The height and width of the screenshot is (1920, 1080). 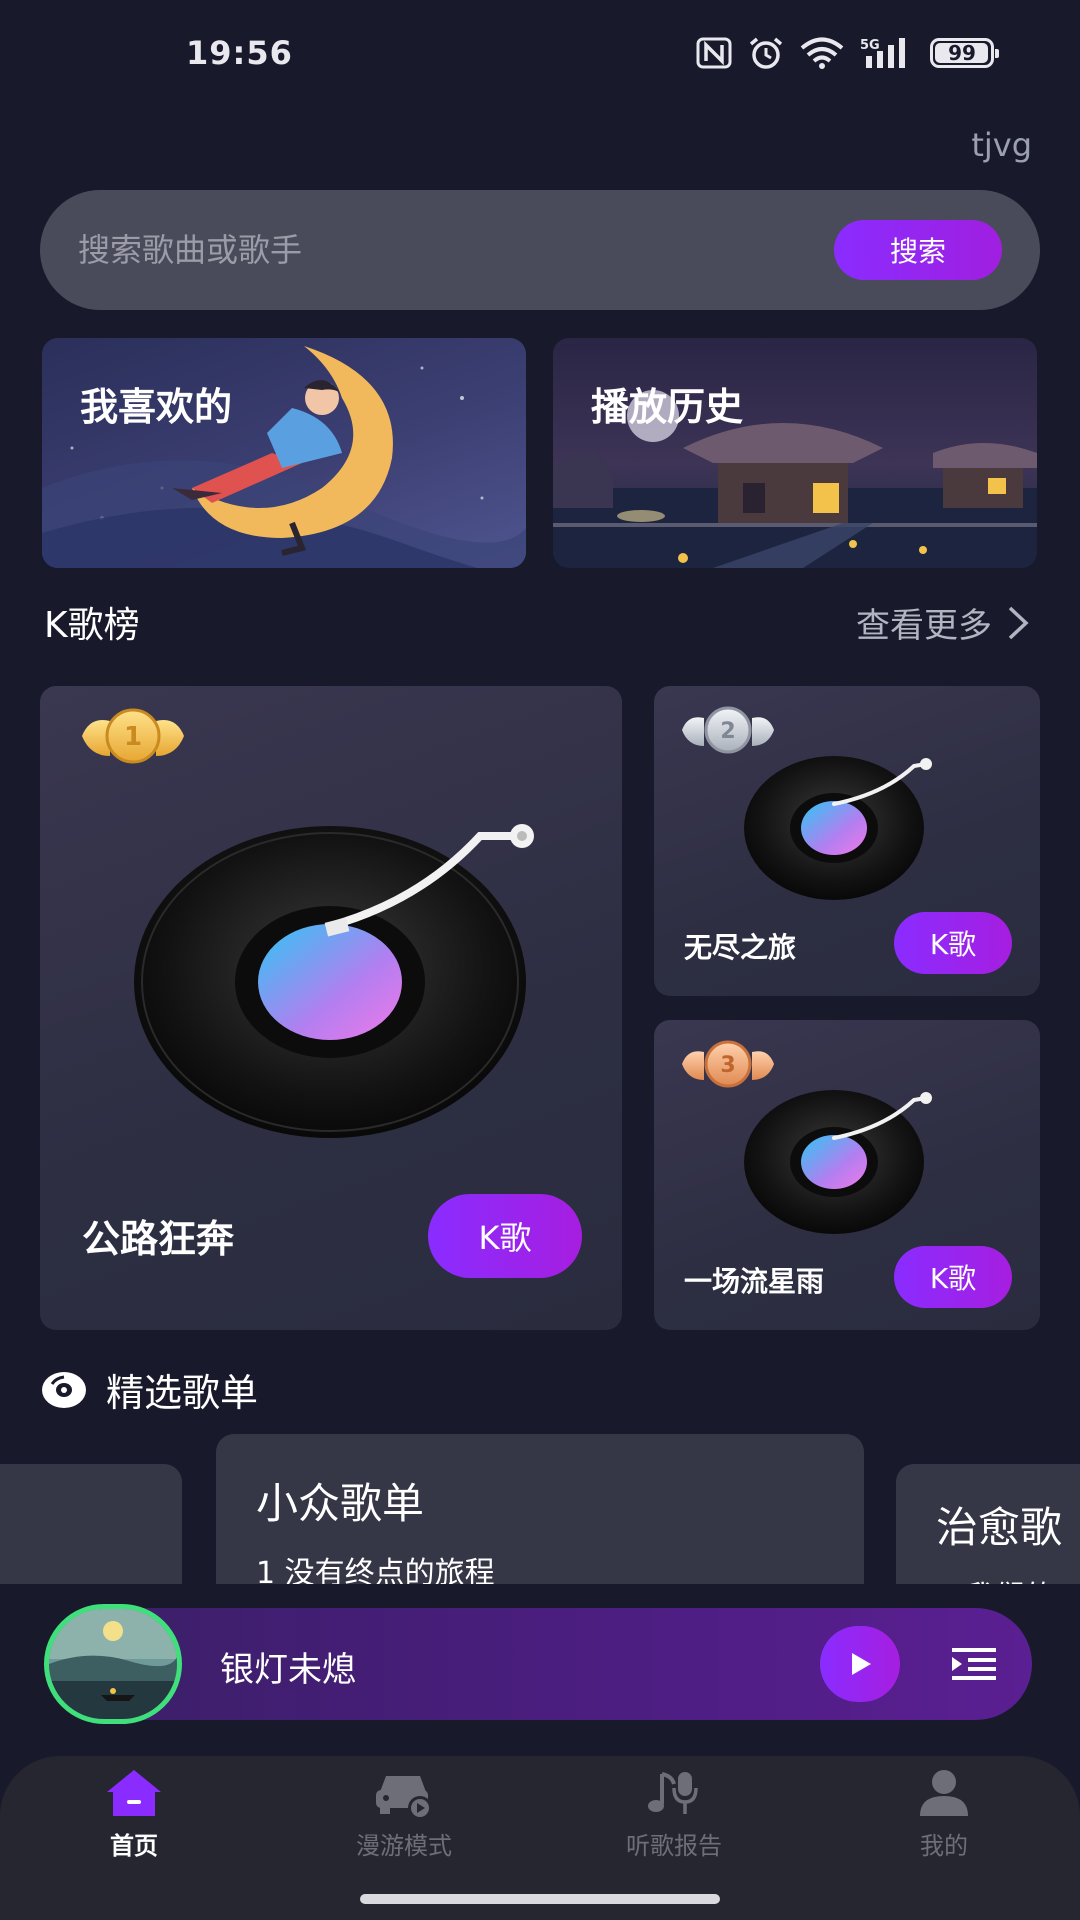 I want to click on playlist-card-left-partial, so click(x=91, y=1524).